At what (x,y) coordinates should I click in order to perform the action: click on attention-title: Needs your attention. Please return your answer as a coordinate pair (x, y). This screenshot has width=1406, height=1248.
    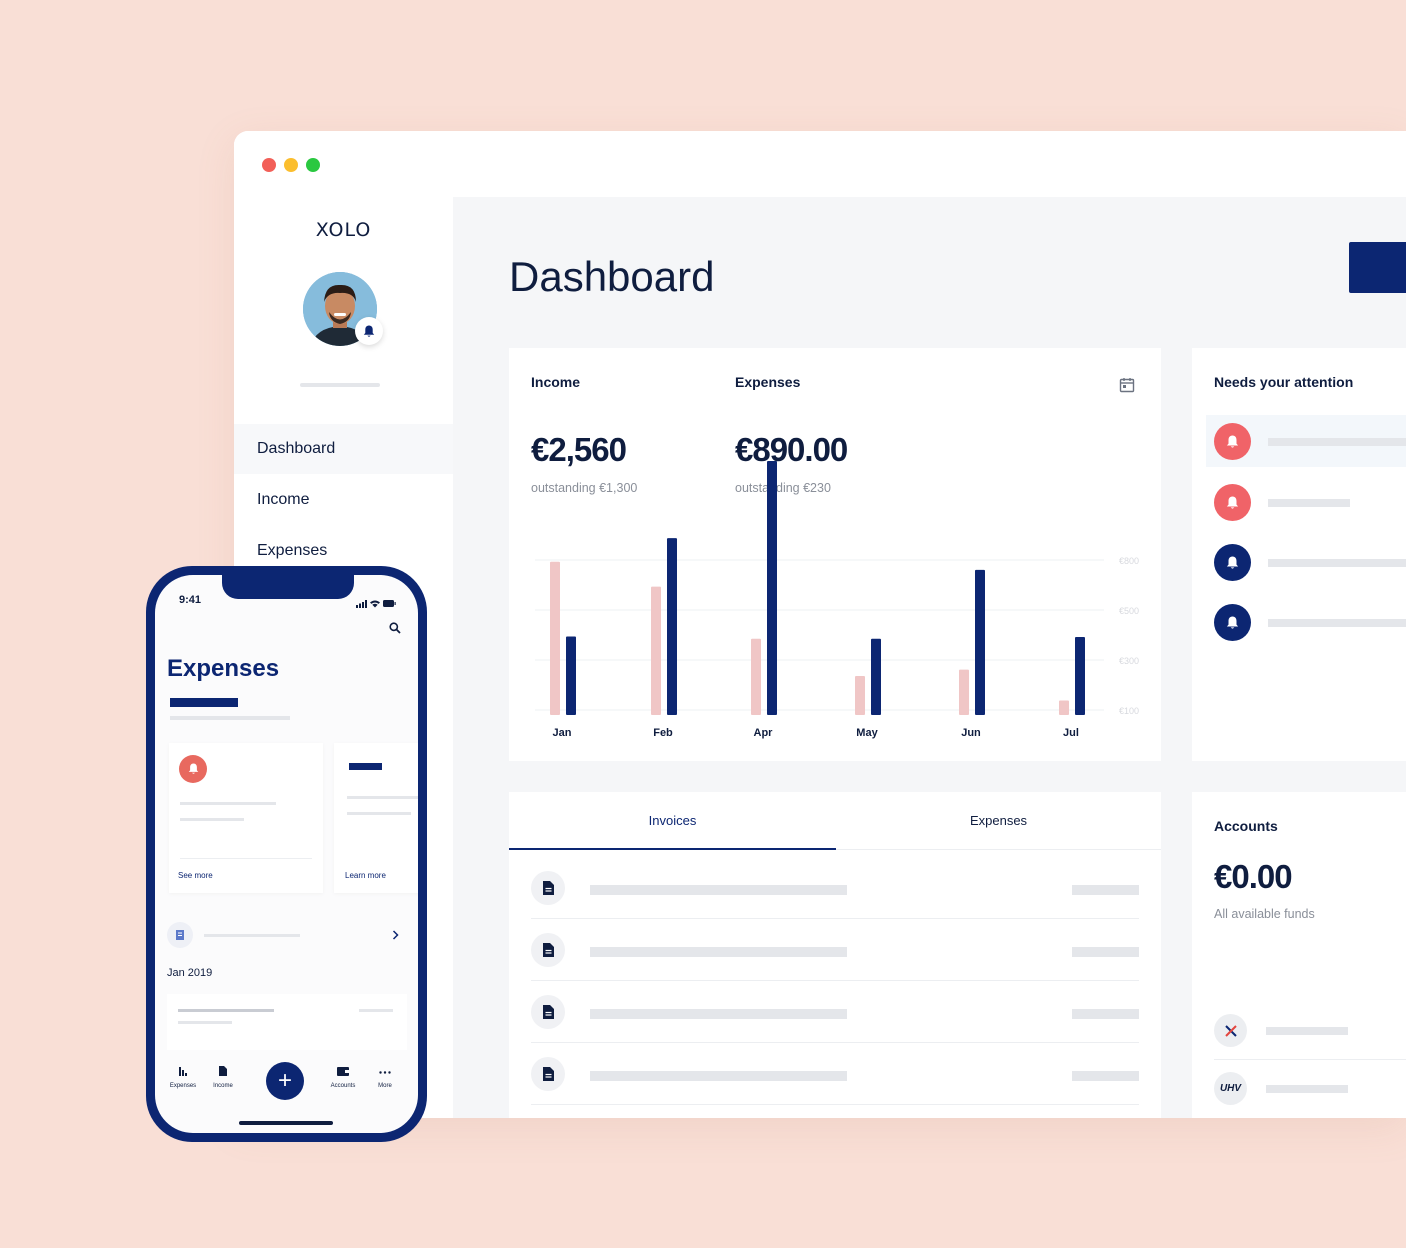
    Looking at the image, I should click on (1284, 382).